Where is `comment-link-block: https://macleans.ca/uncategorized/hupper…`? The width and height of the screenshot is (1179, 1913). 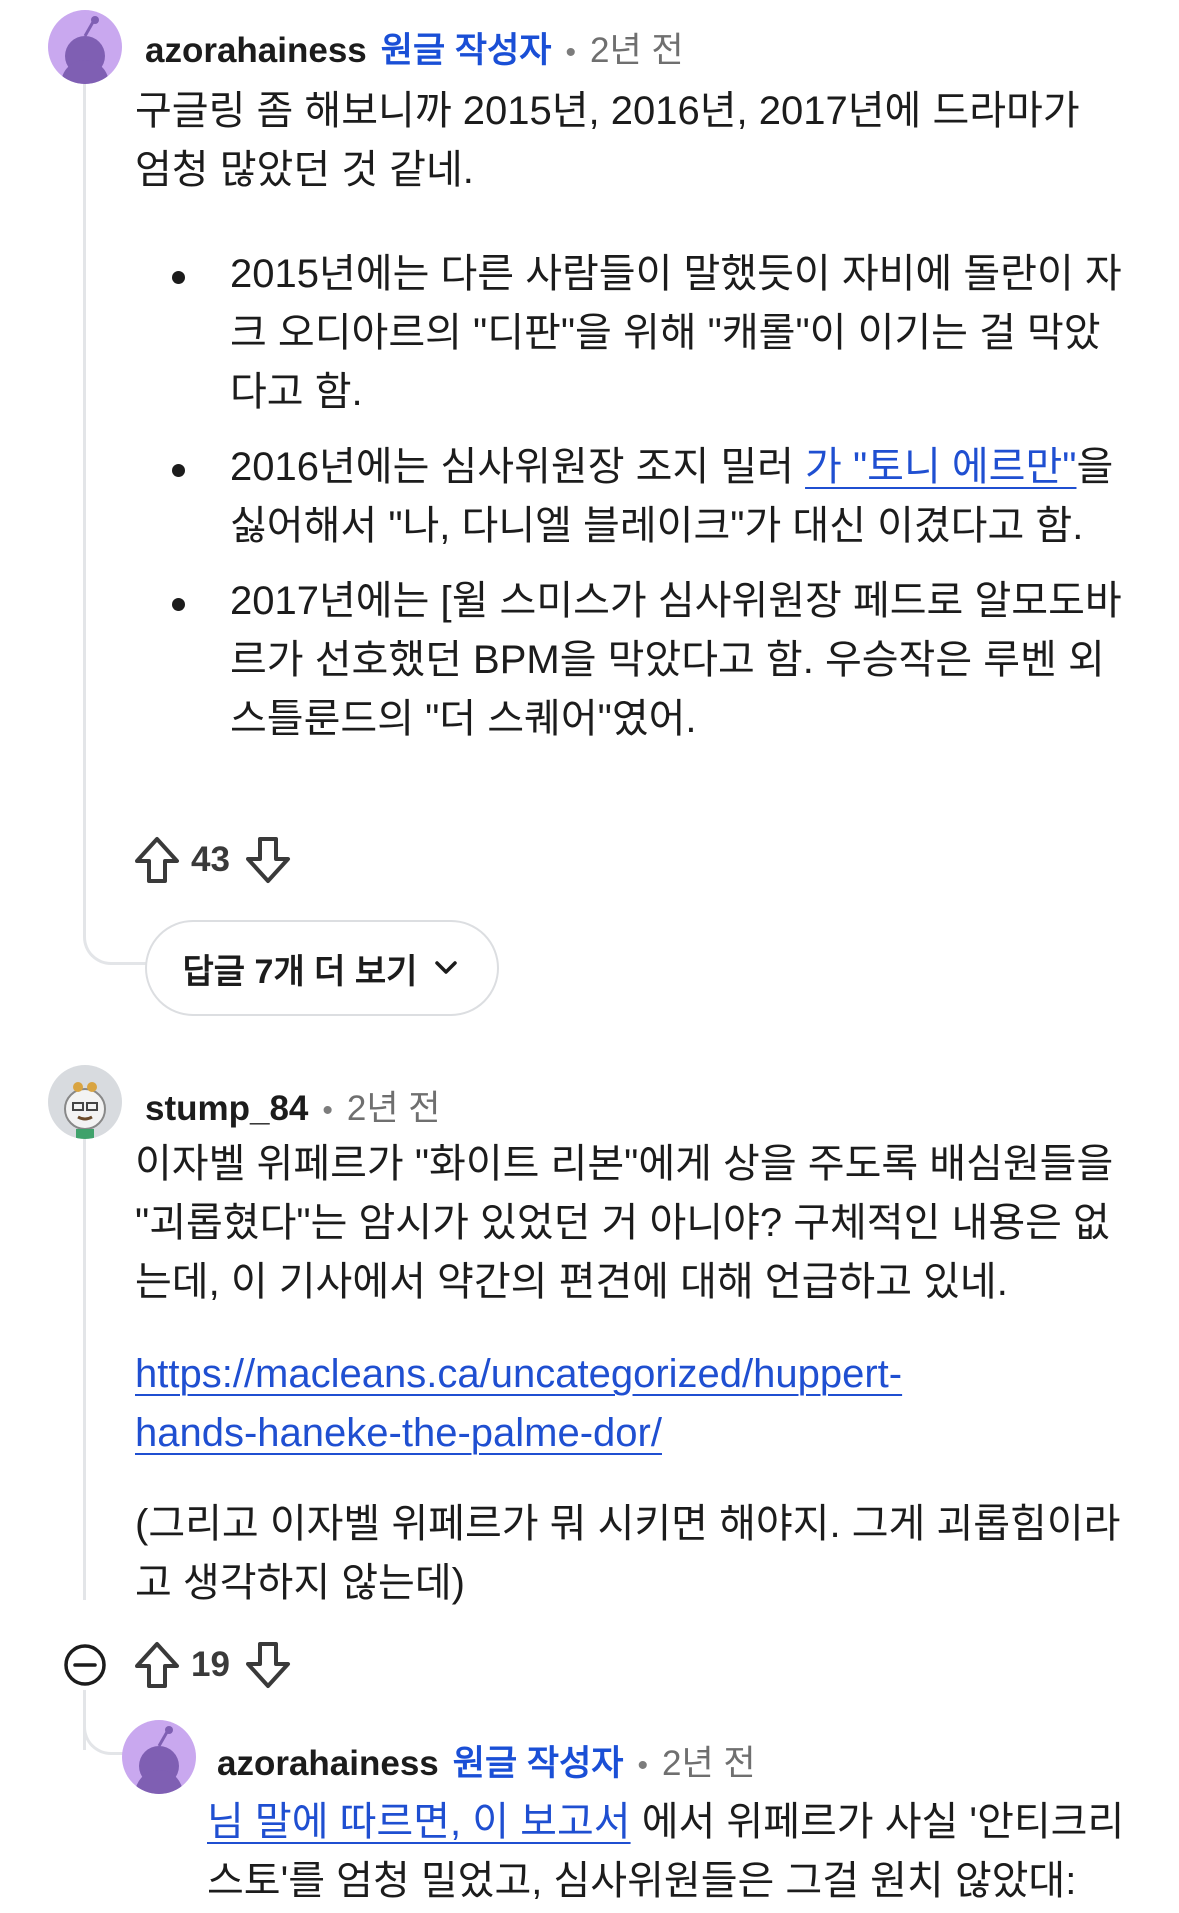 comment-link-block: https://macleans.ca/uncategorized/hupper… is located at coordinates (637, 1404).